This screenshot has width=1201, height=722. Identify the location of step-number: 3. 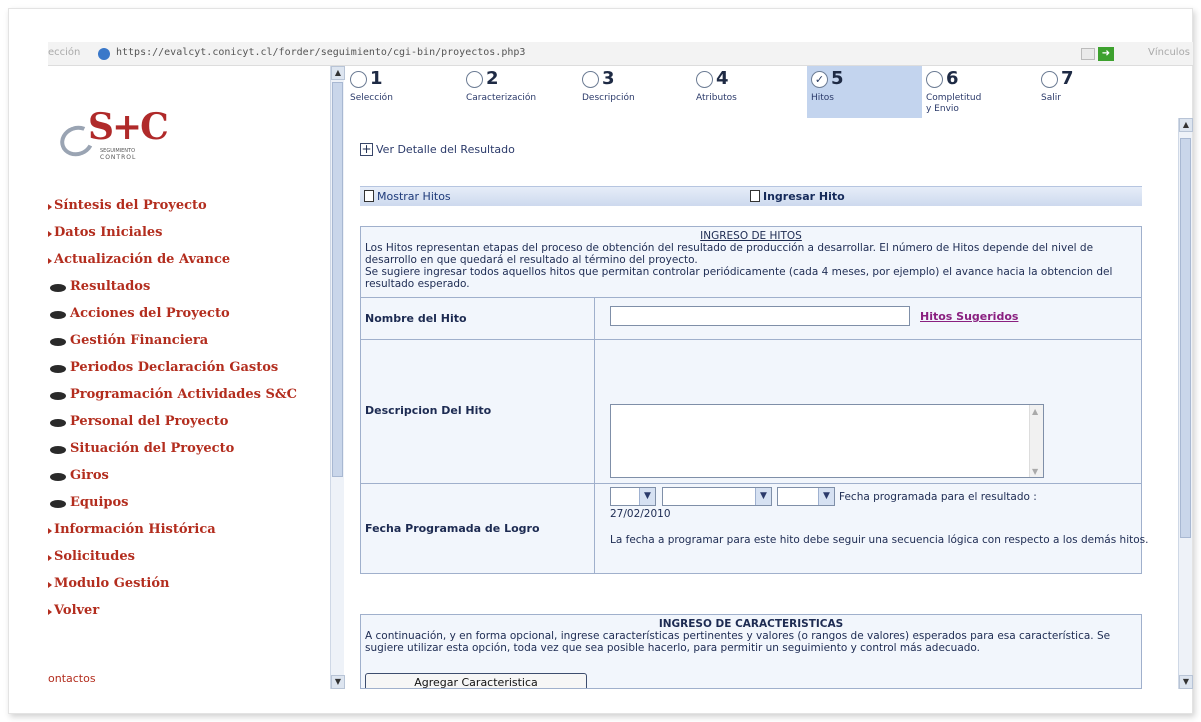
(608, 78).